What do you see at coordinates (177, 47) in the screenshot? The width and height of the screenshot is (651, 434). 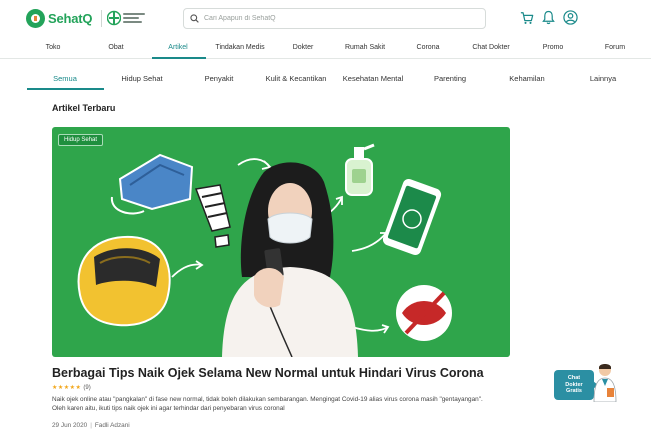 I see `nav-artikel: Artikel` at bounding box center [177, 47].